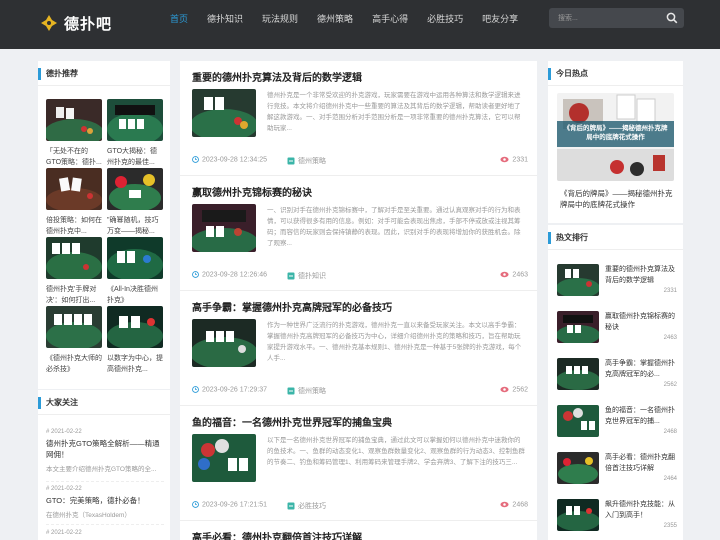 This screenshot has height=540, width=720. What do you see at coordinates (568, 74) in the screenshot?
I see `widget-title: 今日热点` at bounding box center [568, 74].